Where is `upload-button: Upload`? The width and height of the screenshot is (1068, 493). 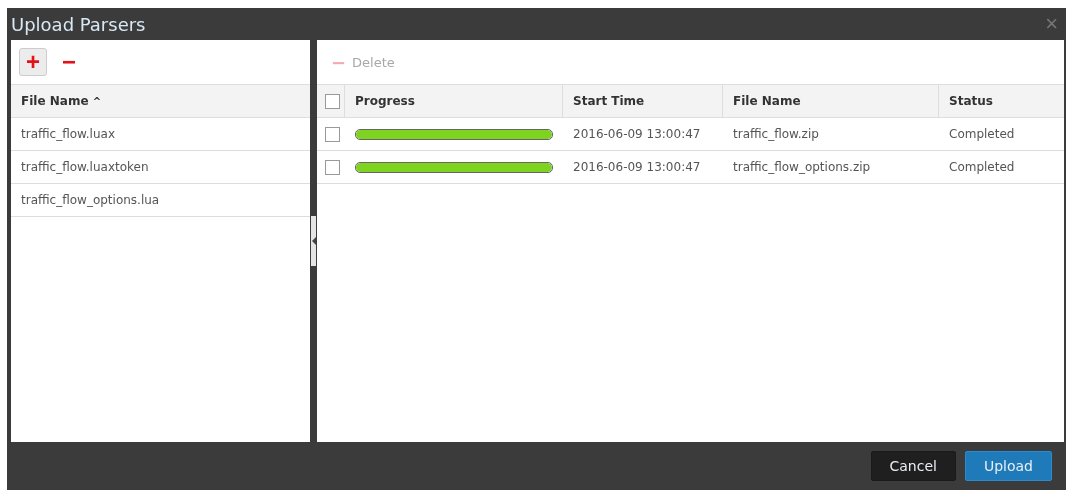
upload-button: Upload is located at coordinates (1008, 466).